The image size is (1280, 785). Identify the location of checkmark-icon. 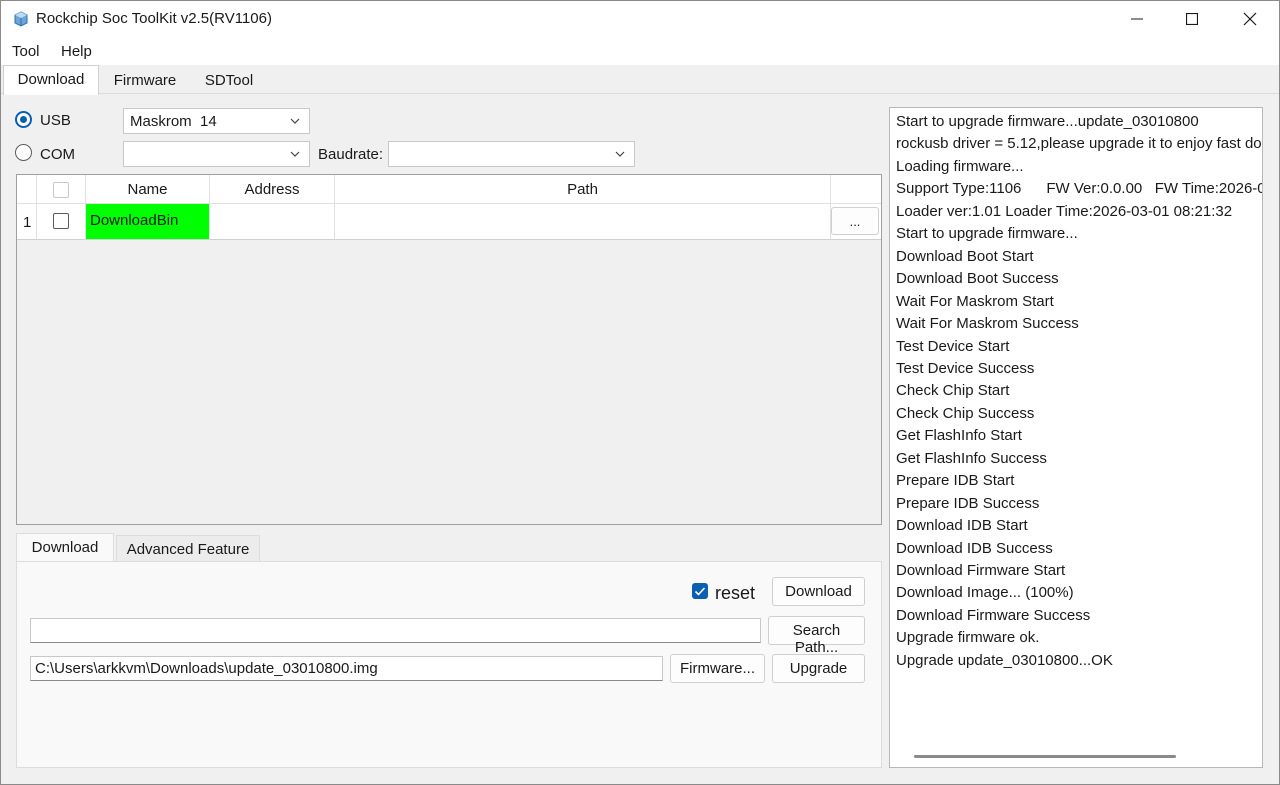
(700, 591).